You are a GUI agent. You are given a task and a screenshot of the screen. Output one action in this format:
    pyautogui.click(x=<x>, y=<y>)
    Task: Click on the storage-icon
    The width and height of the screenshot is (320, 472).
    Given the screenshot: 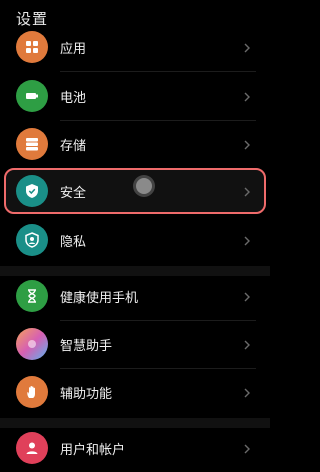 What is the action you would take?
    pyautogui.click(x=32, y=144)
    